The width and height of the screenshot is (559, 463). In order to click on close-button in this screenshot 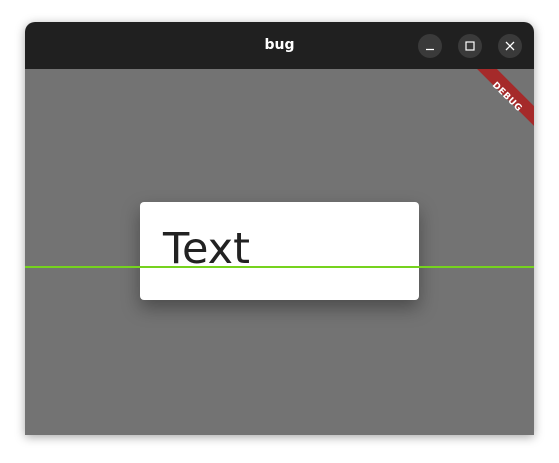, I will do `click(510, 46)`.